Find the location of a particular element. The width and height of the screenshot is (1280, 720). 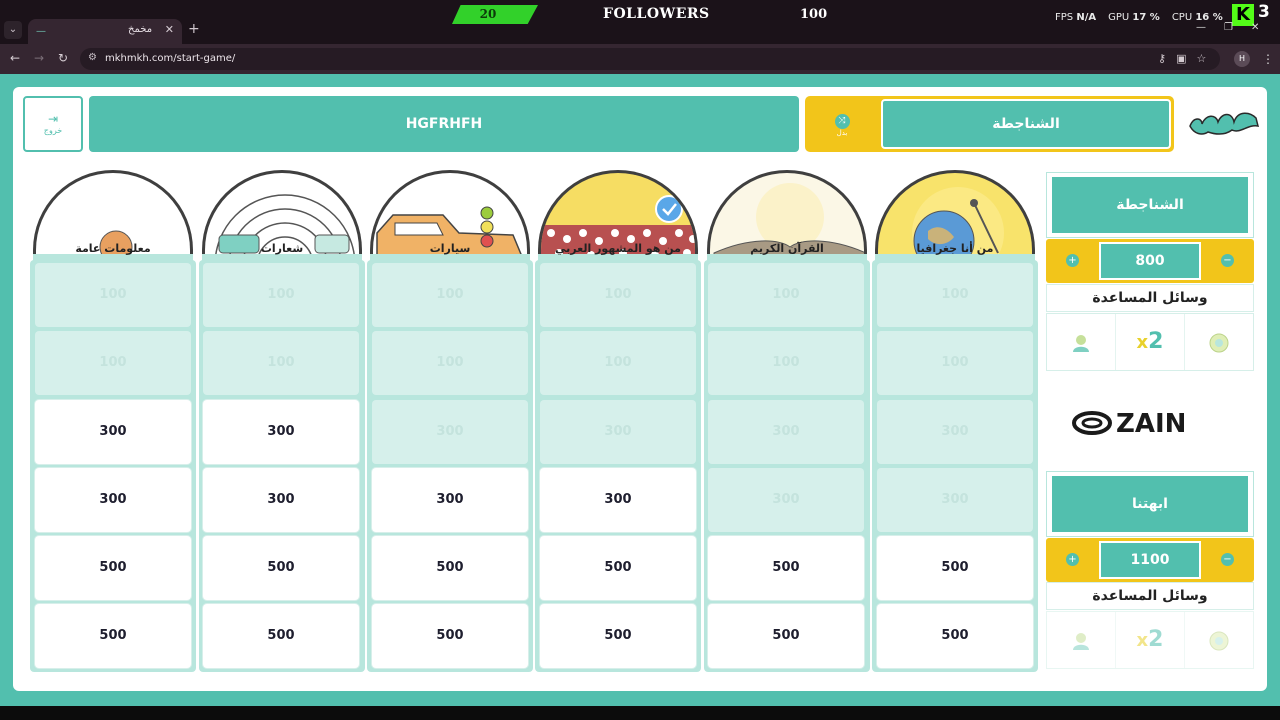

browser-tab: — مخمخ ✕ is located at coordinates (105, 31).